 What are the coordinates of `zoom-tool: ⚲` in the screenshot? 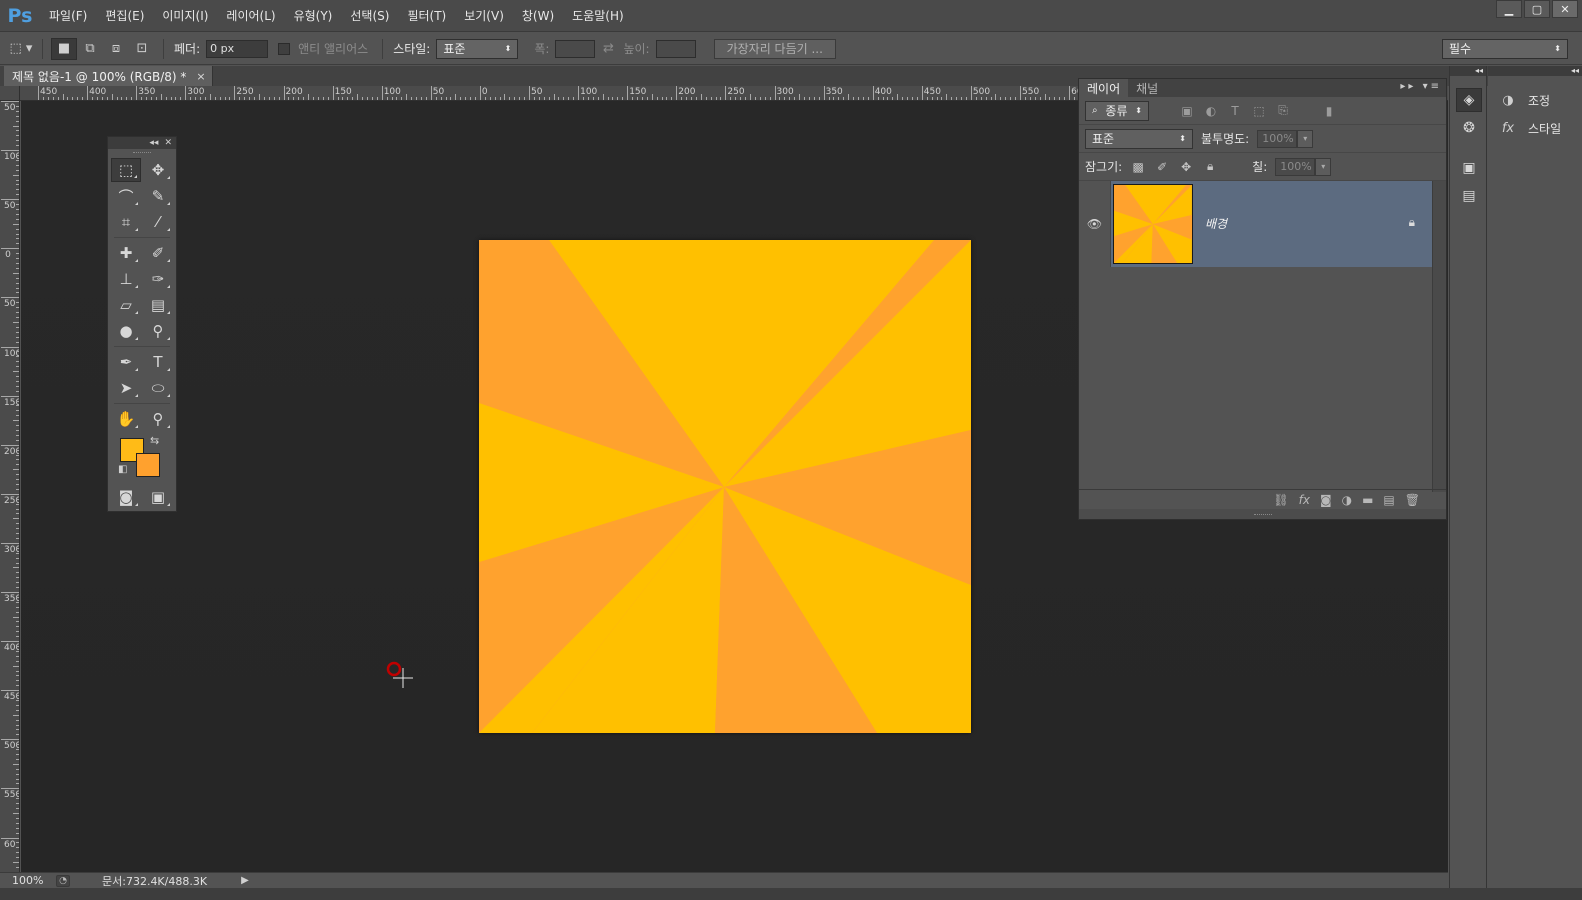 It's located at (158, 419).